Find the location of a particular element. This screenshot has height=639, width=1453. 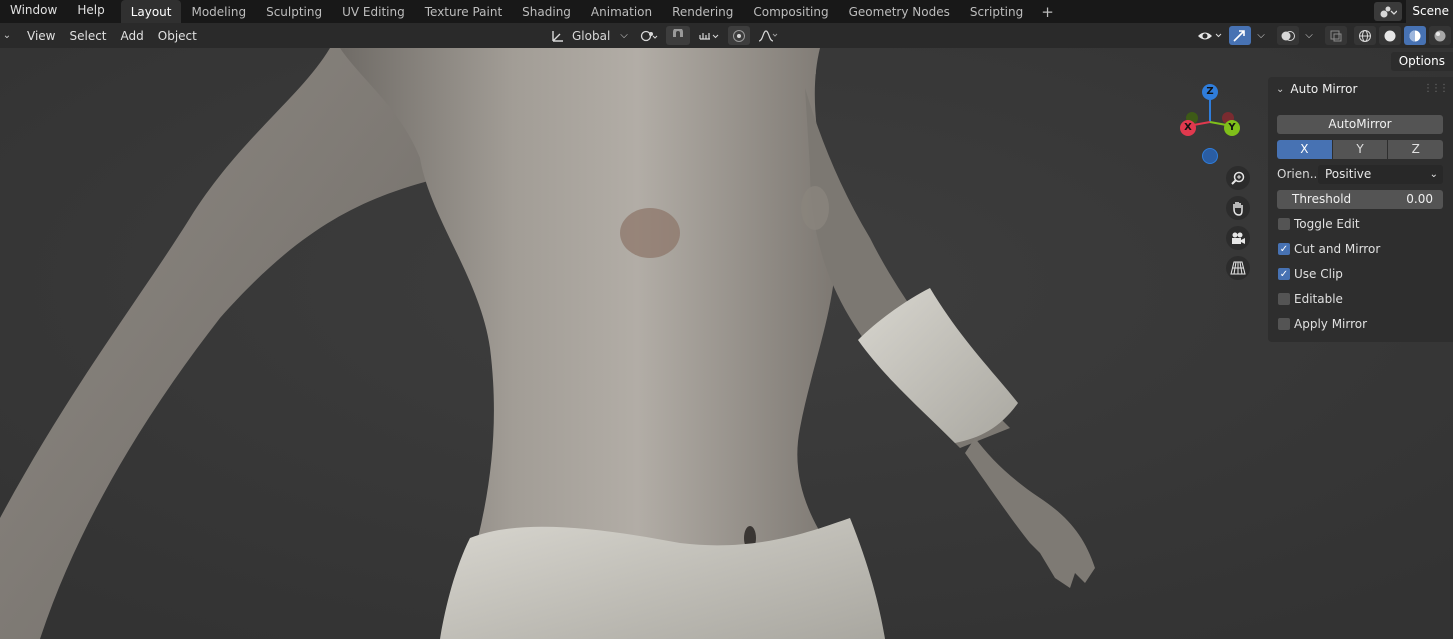

visibility-dropdown is located at coordinates (1210, 35).